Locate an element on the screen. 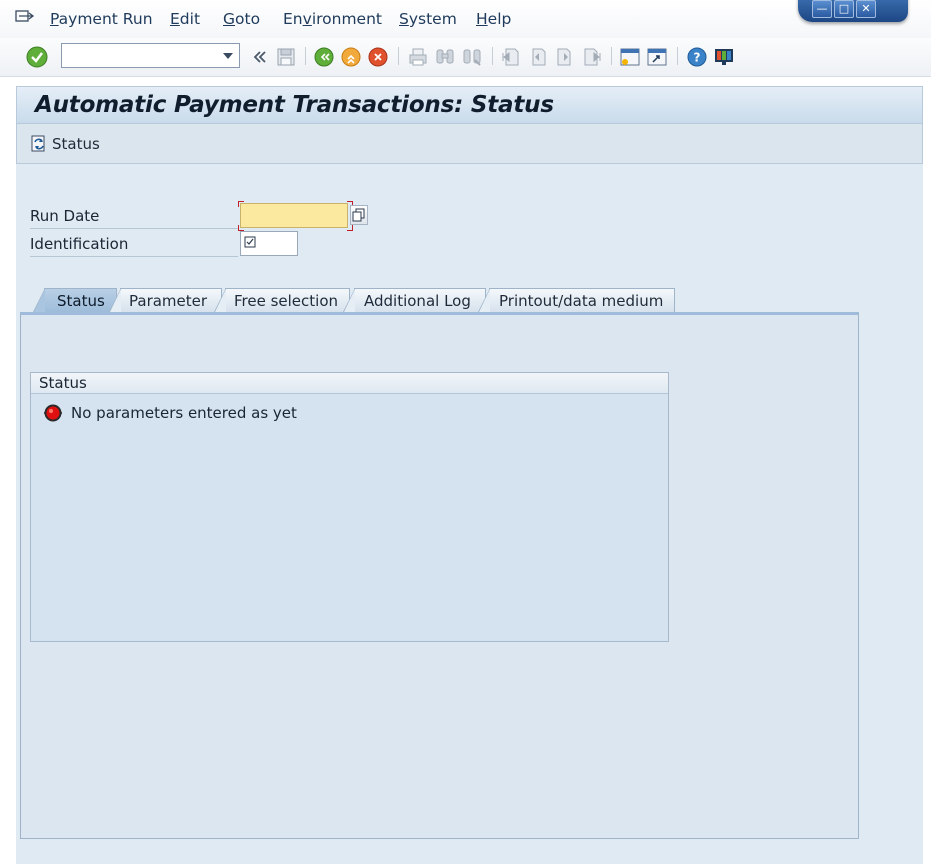 Image resolution: width=931 pixels, height=864 pixels. find-next-icon is located at coordinates (472, 57).